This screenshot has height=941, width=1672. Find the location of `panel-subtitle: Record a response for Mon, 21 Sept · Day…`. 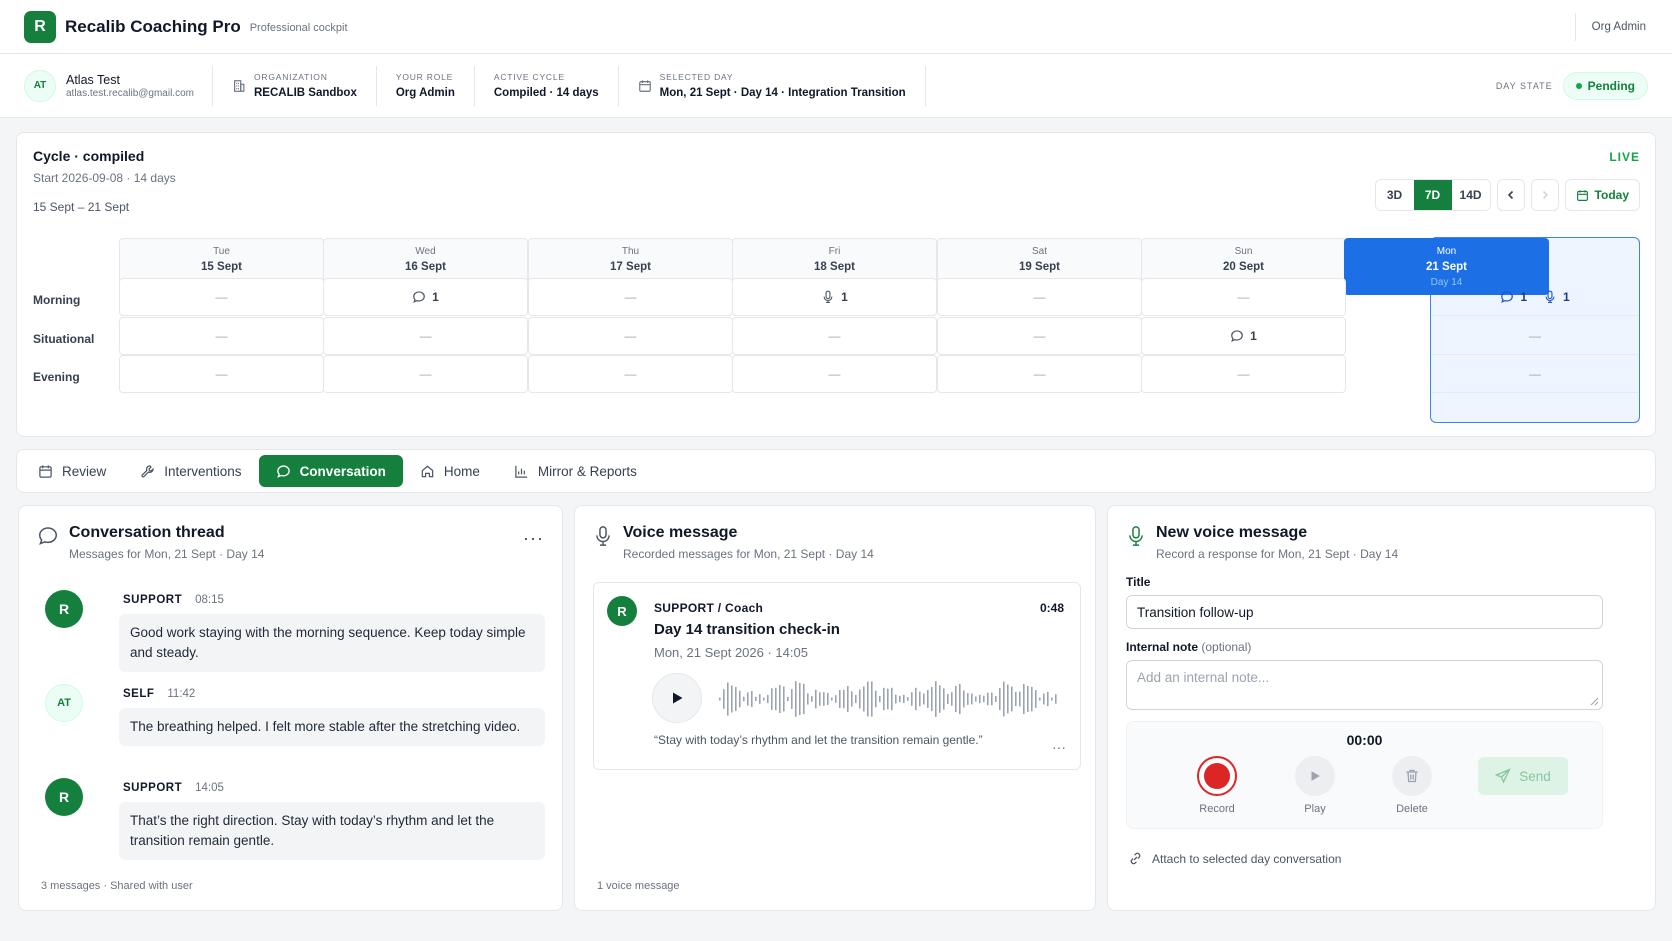

panel-subtitle: Record a response for Mon, 21 Sept · Day… is located at coordinates (1277, 554).